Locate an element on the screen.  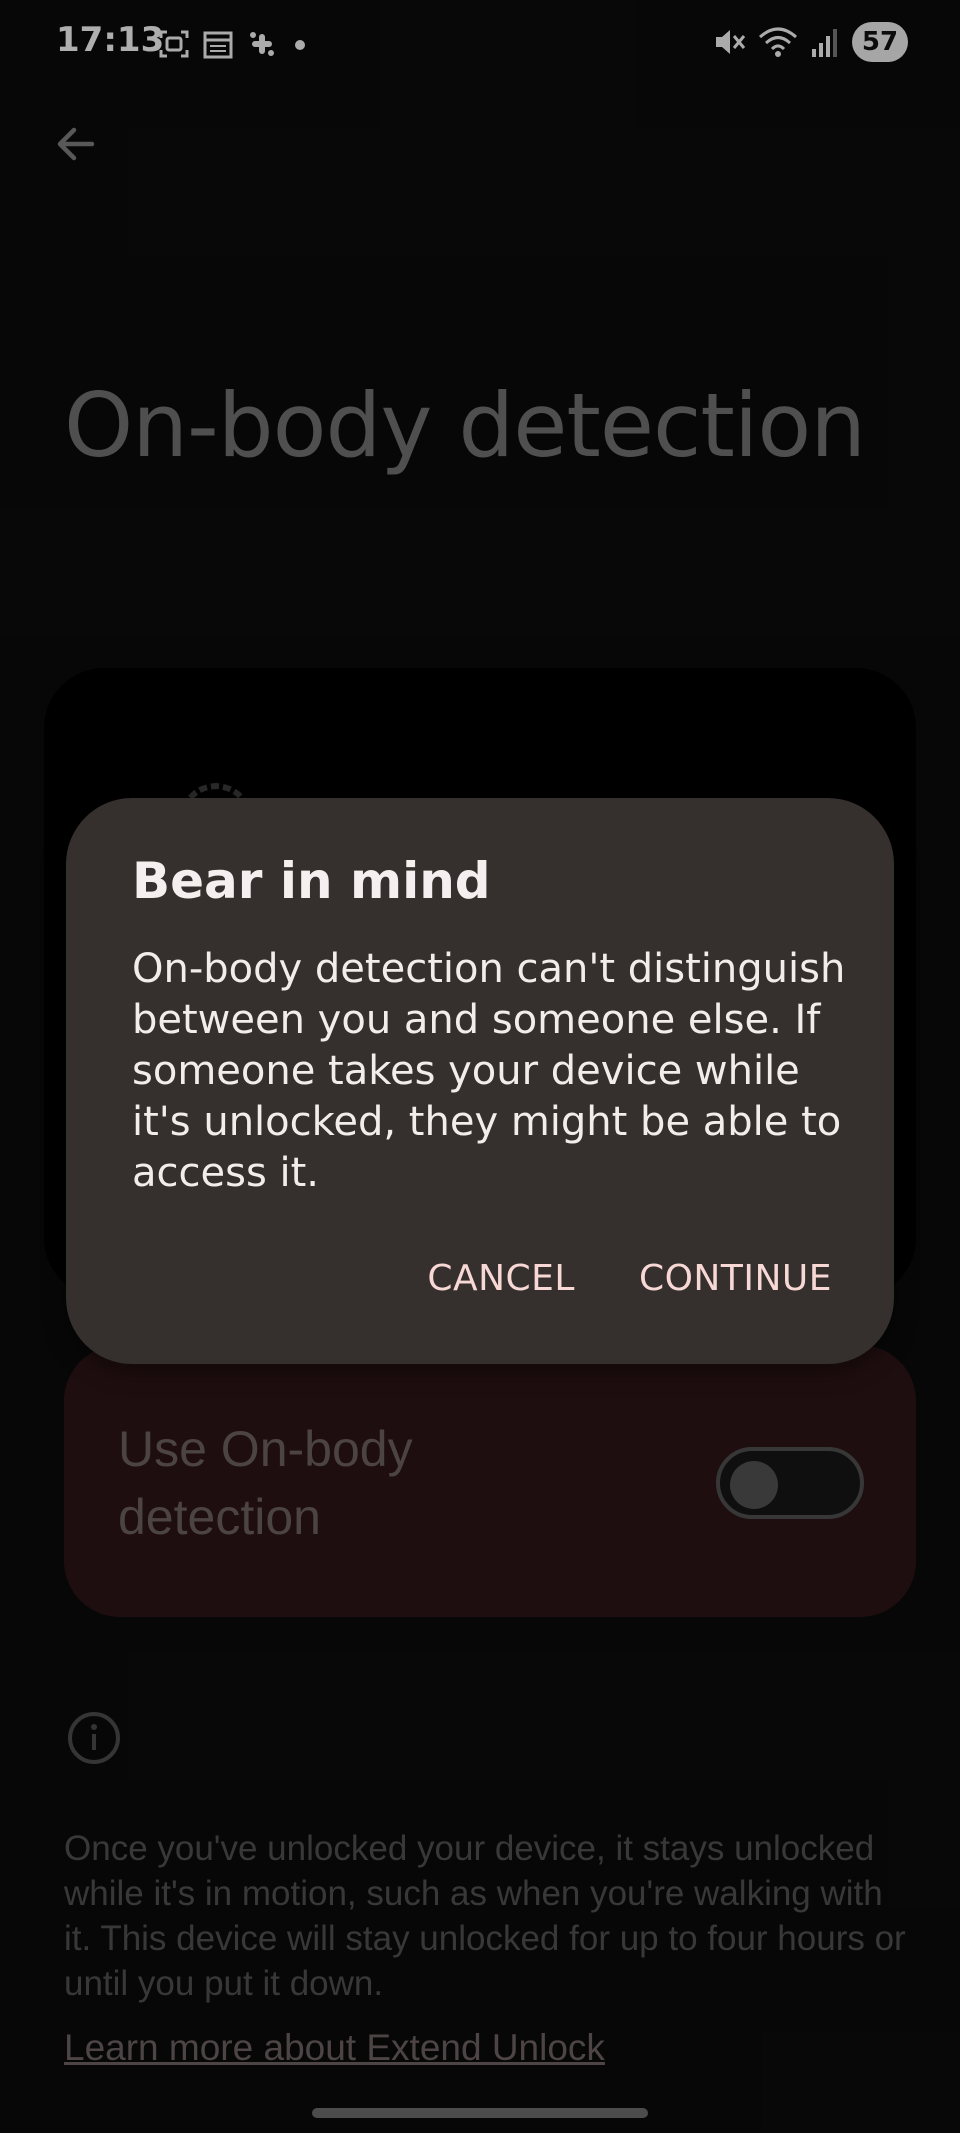
dialog-title: Bear in mind is located at coordinates (311, 881).